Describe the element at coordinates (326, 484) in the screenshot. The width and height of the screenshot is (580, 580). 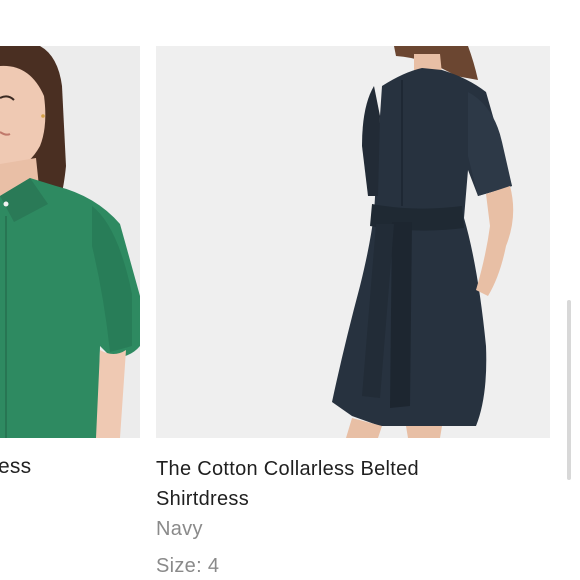
I see `product-name: The Cotton Collarless Belted Shirtdress` at that location.